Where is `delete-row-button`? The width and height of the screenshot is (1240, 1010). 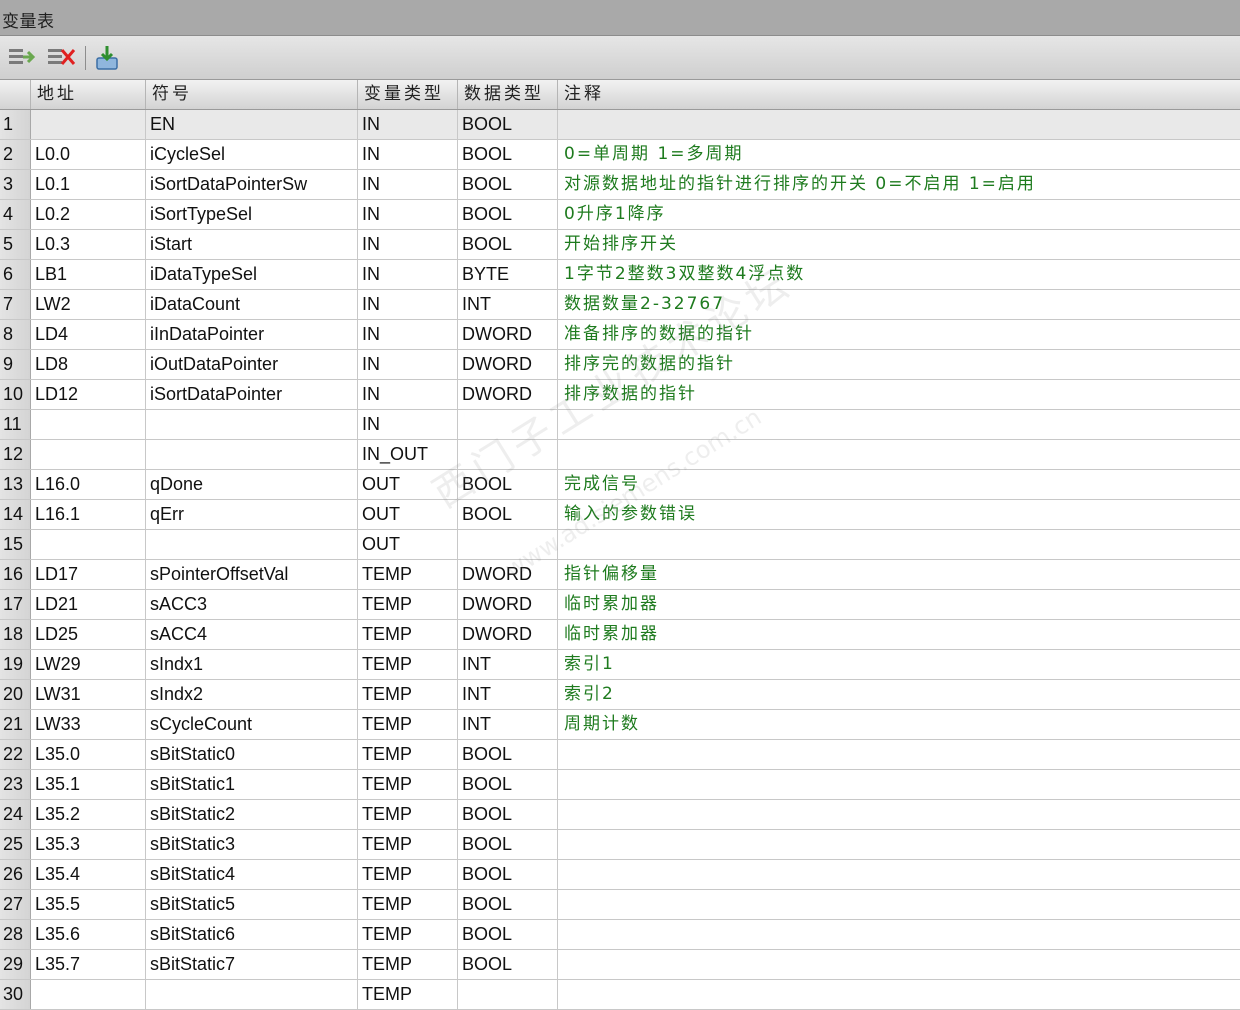
delete-row-button is located at coordinates (61, 58).